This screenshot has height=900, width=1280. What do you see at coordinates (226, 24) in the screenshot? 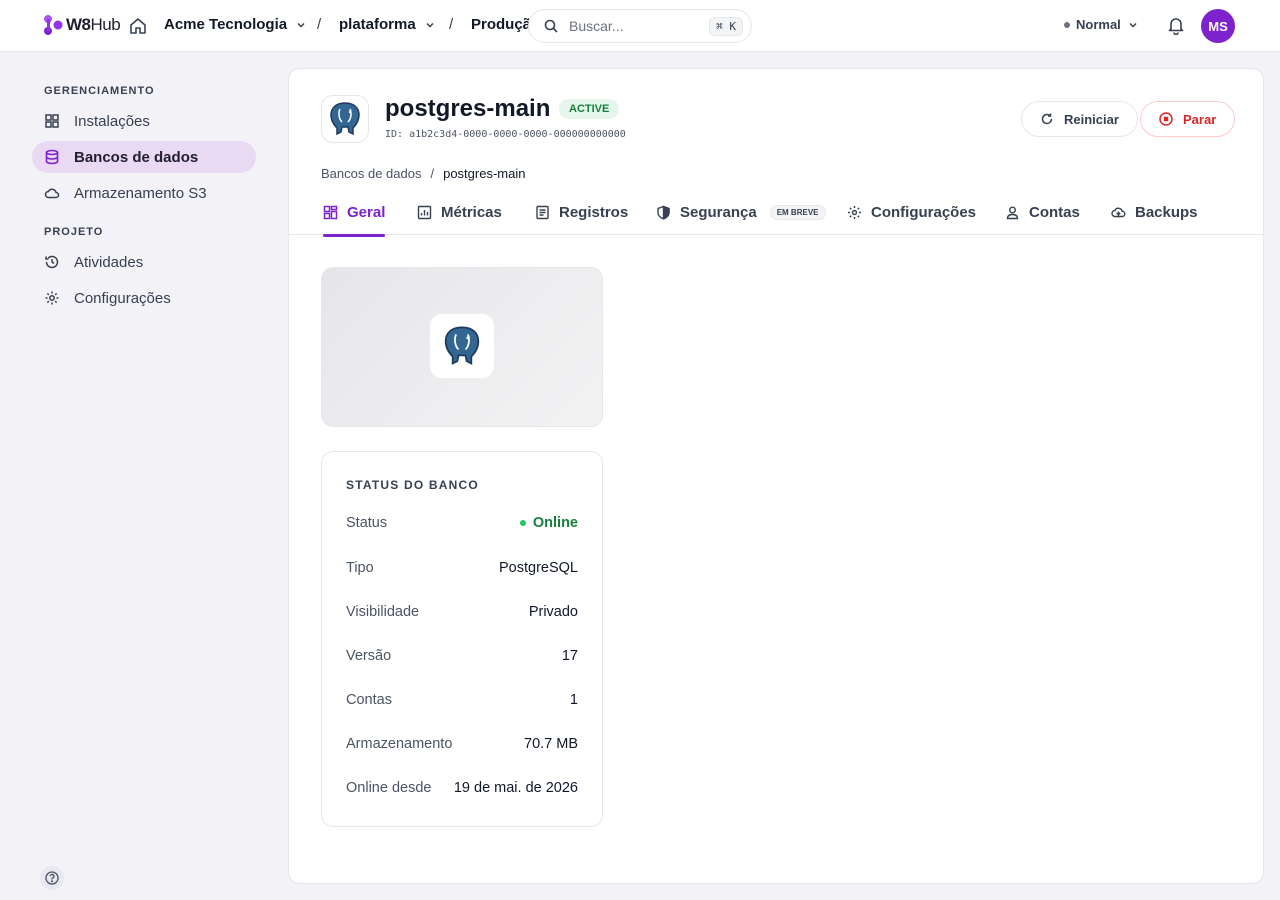
I see `org-name: Acme Tecnologia` at bounding box center [226, 24].